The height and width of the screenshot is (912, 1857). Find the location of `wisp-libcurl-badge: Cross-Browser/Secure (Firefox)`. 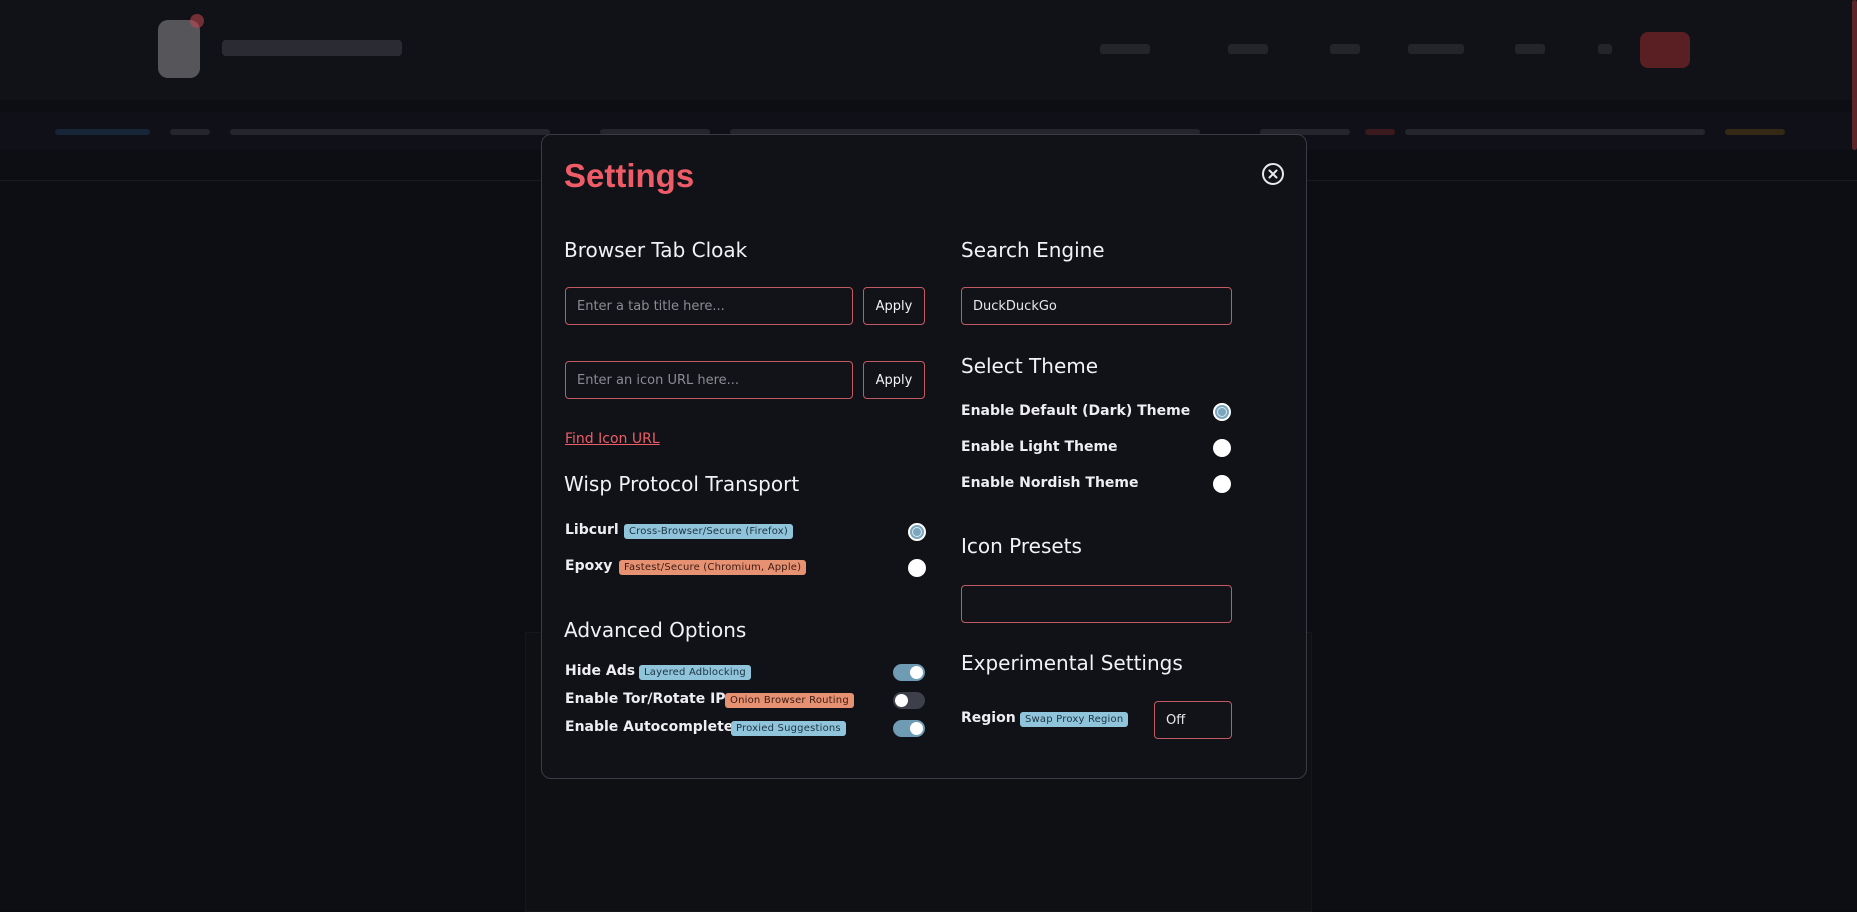

wisp-libcurl-badge: Cross-Browser/Secure (Firefox) is located at coordinates (709, 531).